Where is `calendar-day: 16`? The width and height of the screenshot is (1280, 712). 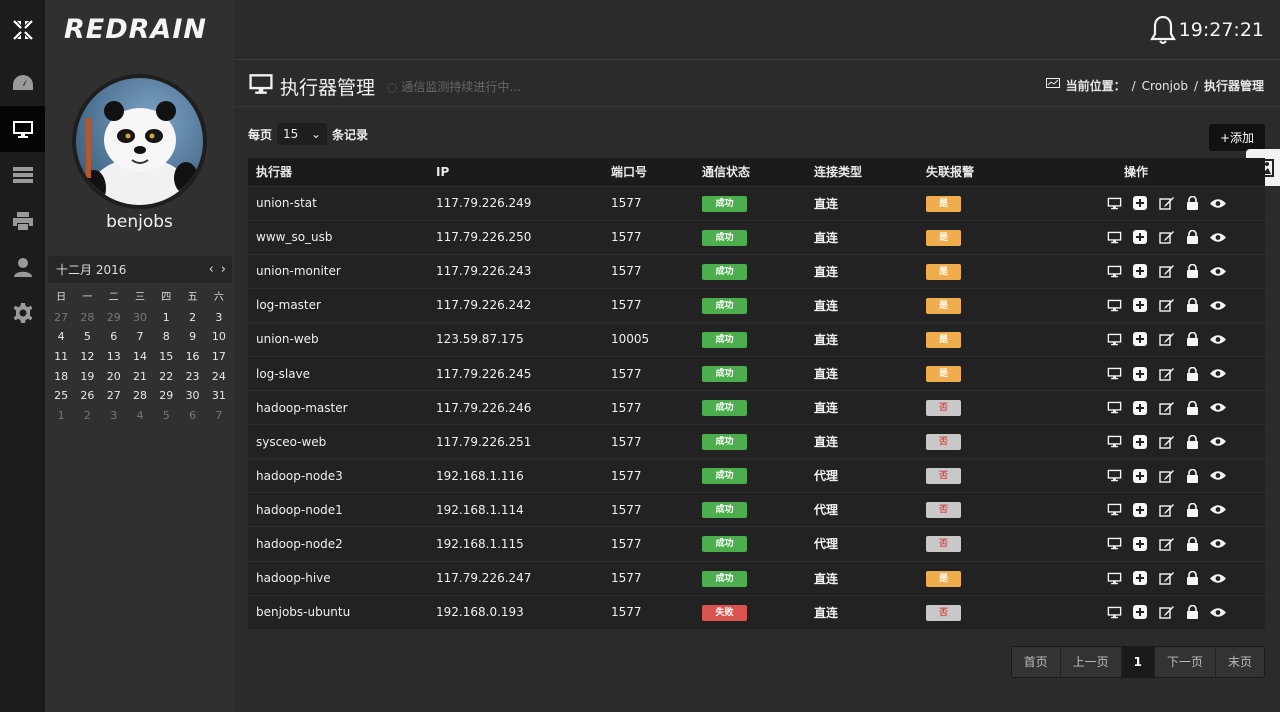 calendar-day: 16 is located at coordinates (192, 357).